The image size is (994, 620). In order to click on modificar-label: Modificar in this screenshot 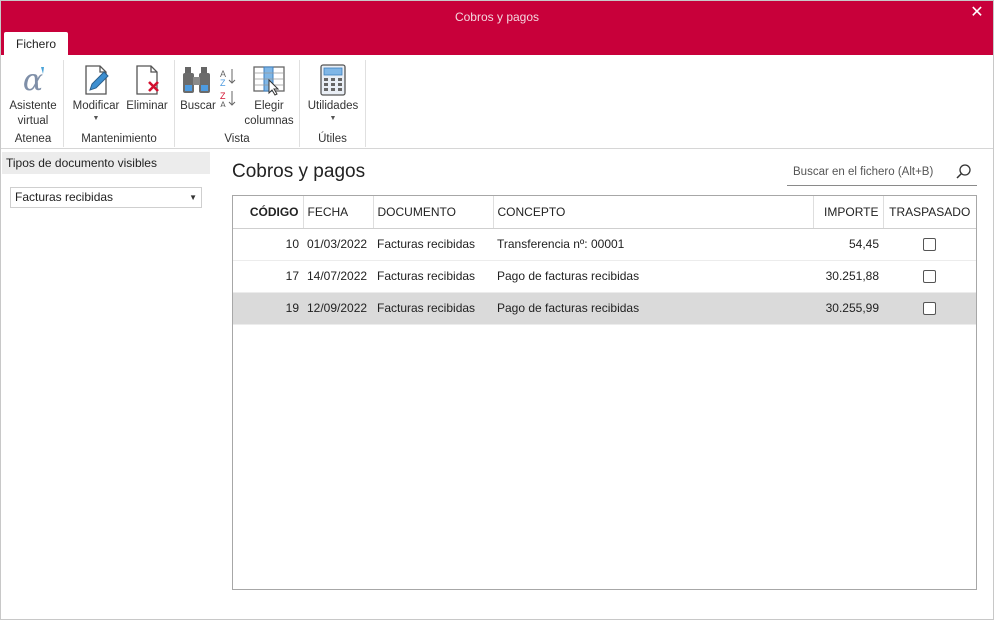, I will do `click(96, 106)`.